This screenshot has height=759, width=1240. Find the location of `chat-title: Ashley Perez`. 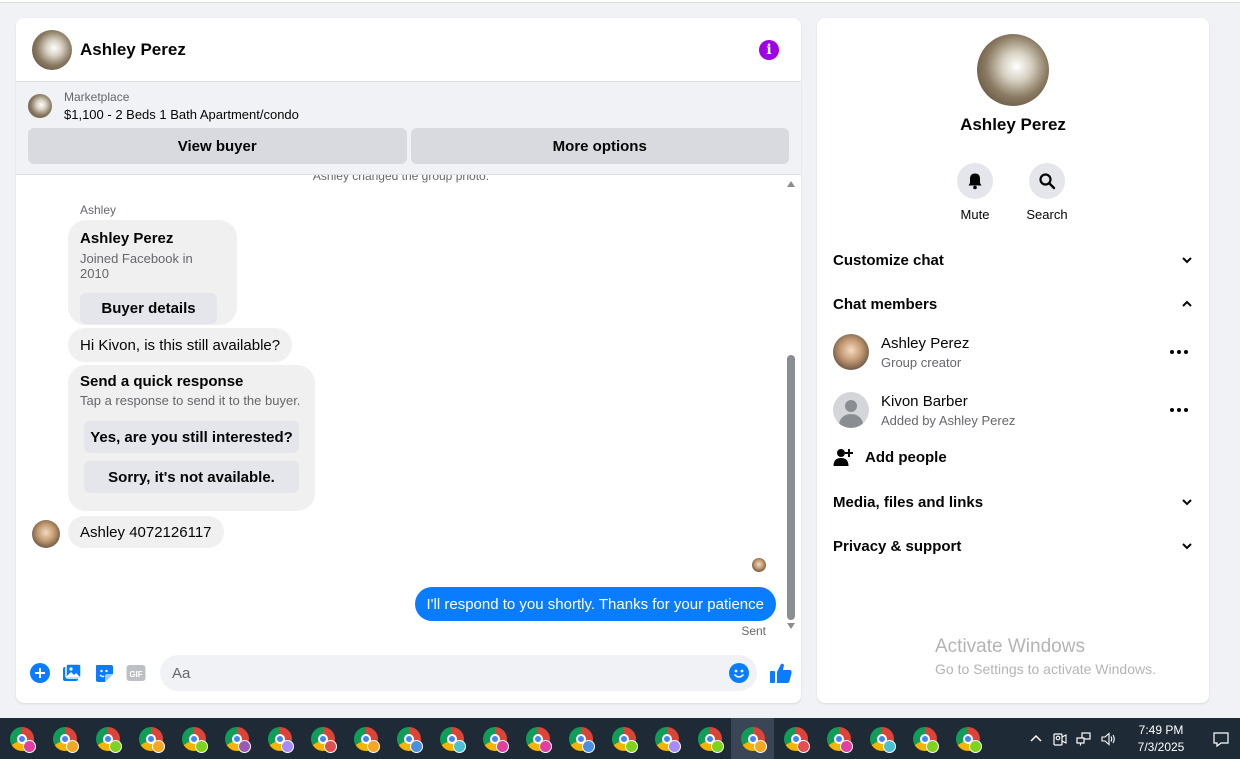

chat-title: Ashley Perez is located at coordinates (133, 50).